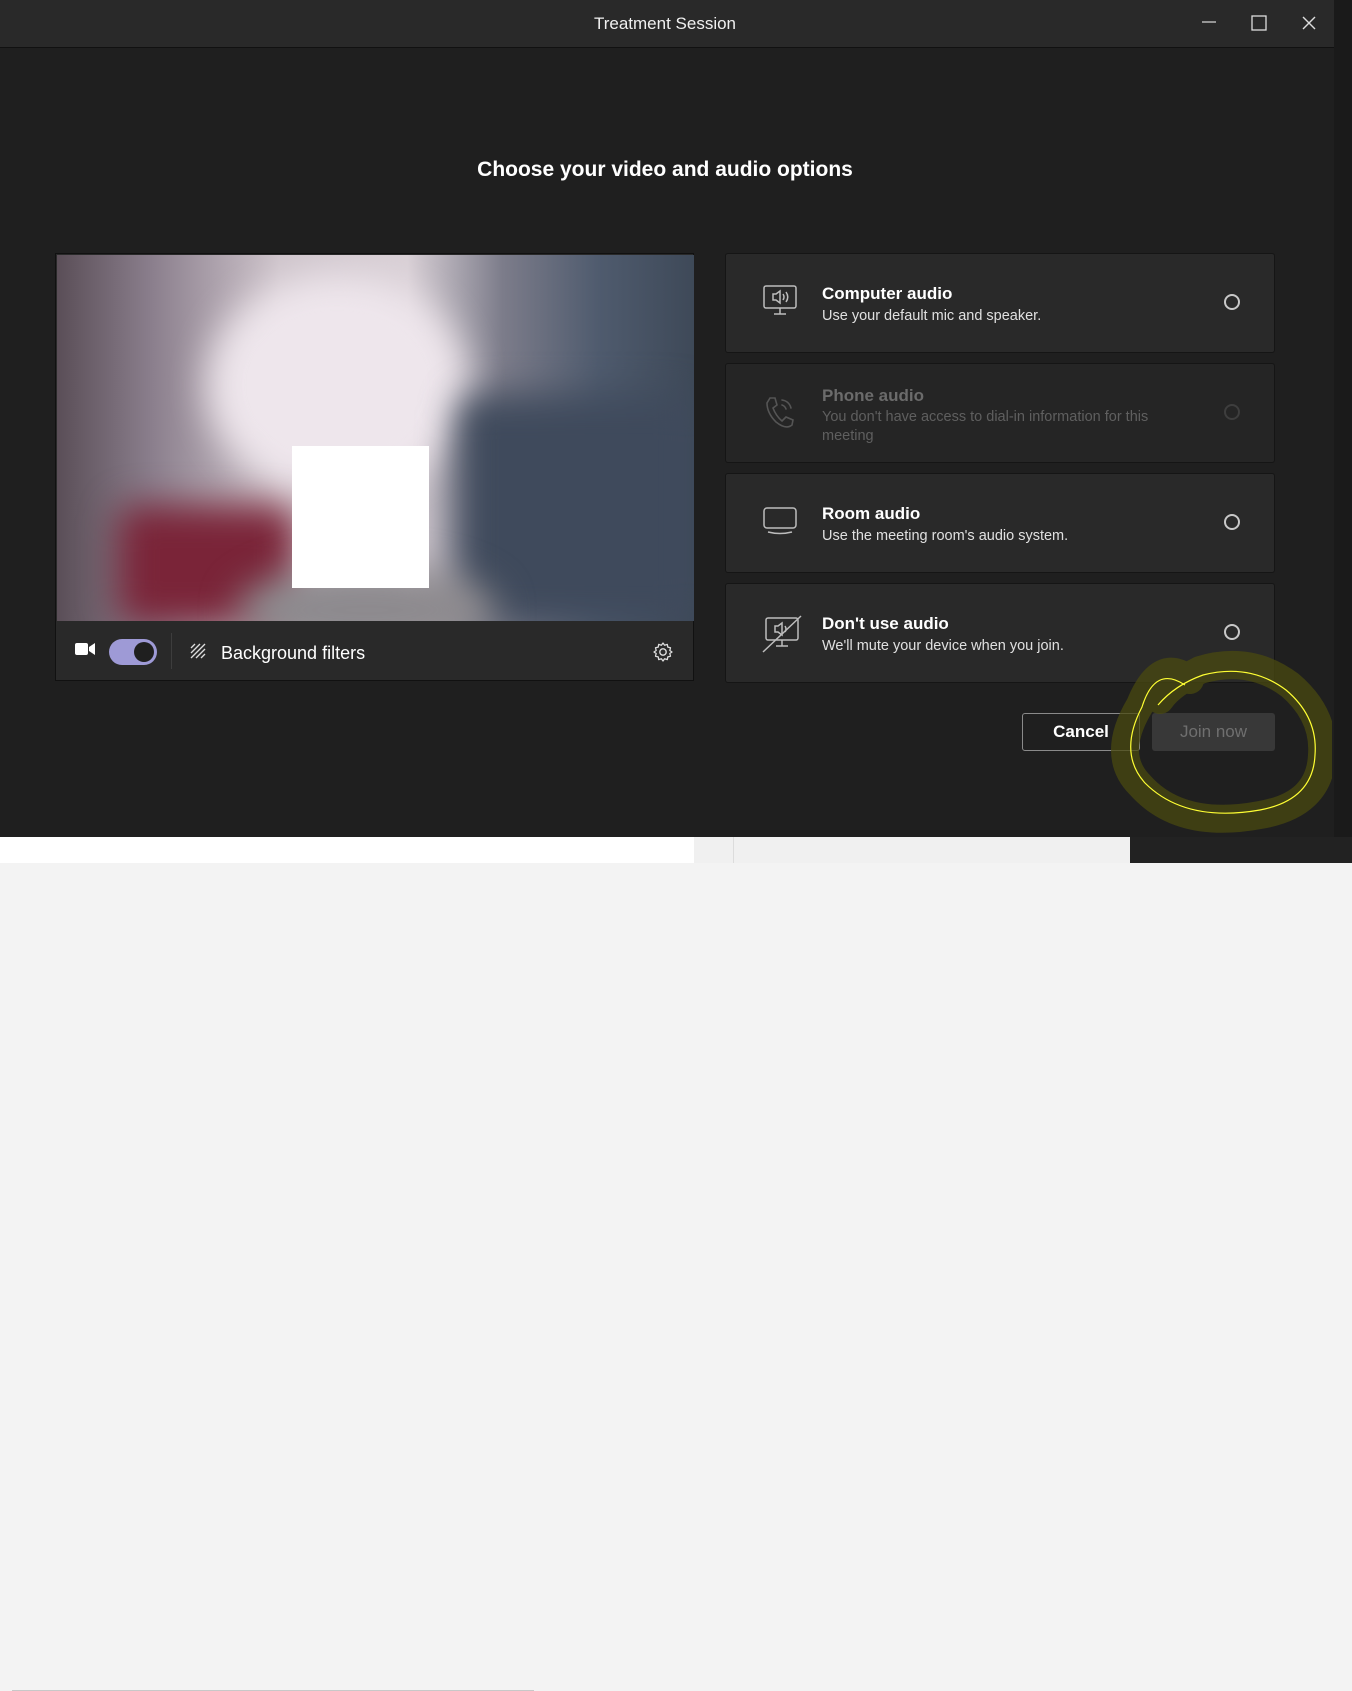  What do you see at coordinates (293, 653) in the screenshot?
I see `background-filters-button: Background filters` at bounding box center [293, 653].